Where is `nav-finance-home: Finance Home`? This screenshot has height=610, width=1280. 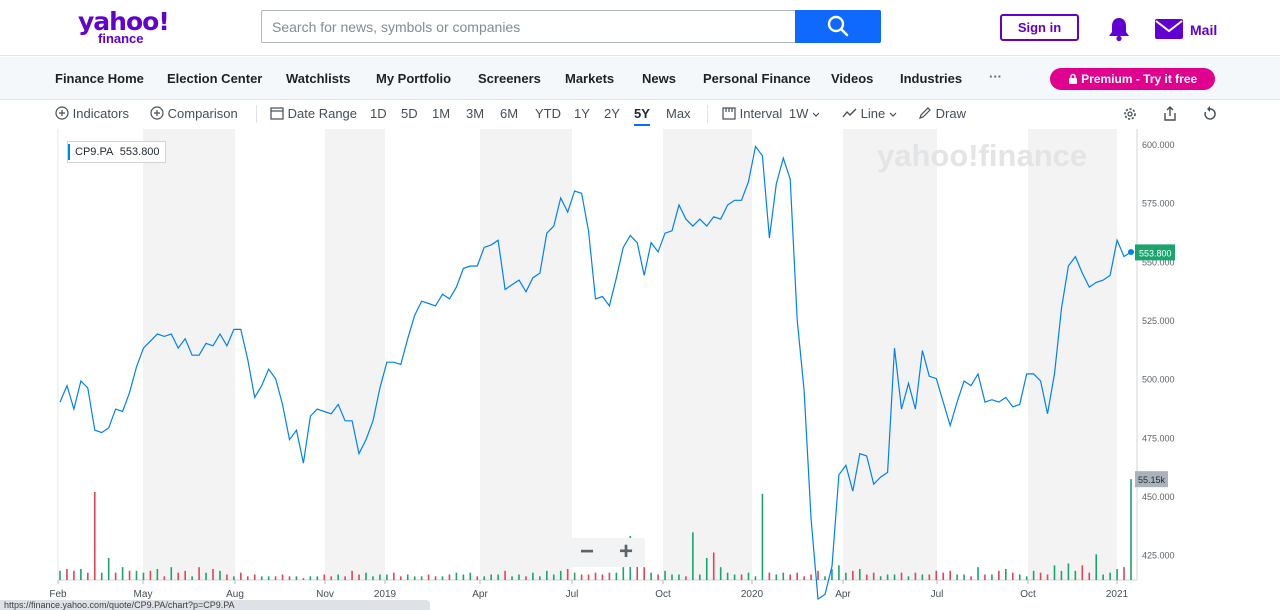
nav-finance-home: Finance Home is located at coordinates (99, 78).